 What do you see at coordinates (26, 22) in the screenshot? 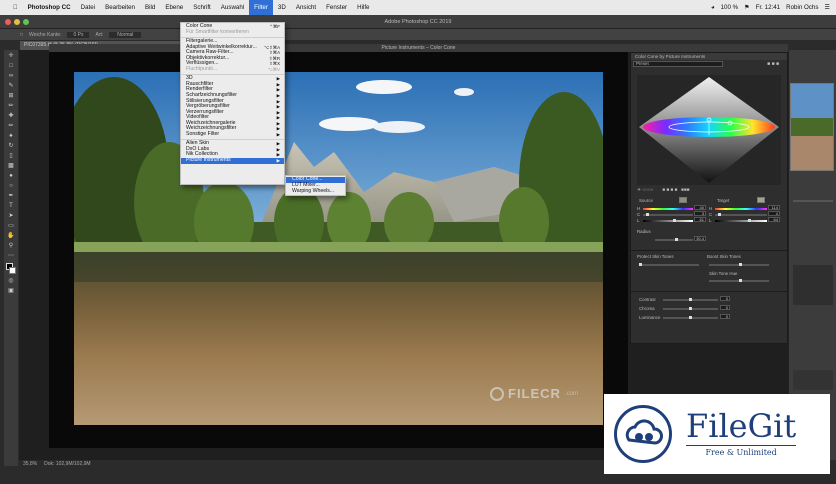
I see `zoom-window-button` at bounding box center [26, 22].